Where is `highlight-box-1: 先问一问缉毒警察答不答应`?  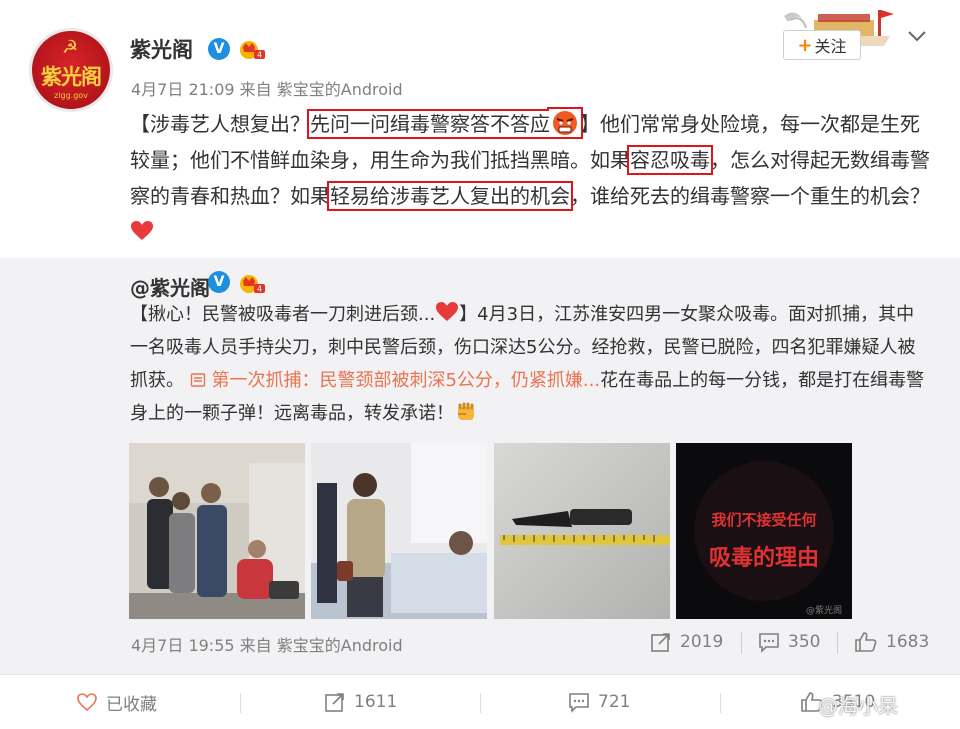
highlight-box-1: 先问一问缉毒警察答不答应 is located at coordinates (445, 124).